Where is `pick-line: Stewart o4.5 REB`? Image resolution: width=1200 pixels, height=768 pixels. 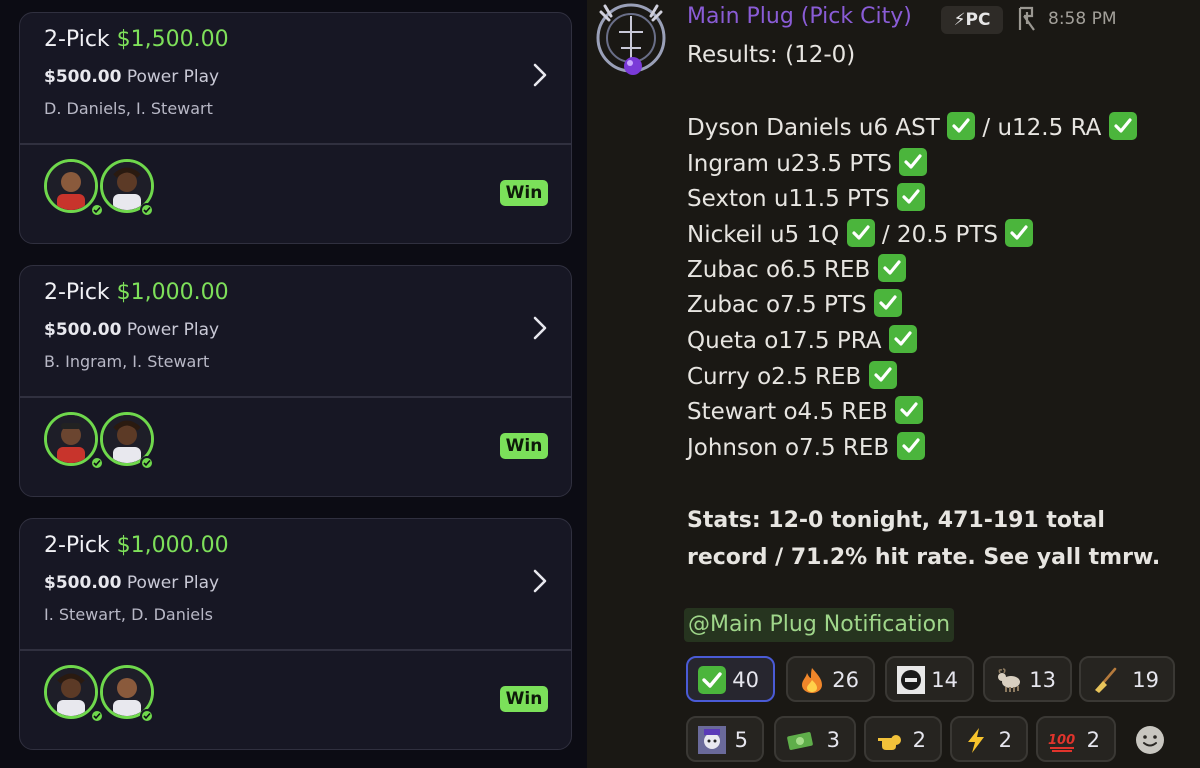 pick-line: Stewart o4.5 REB is located at coordinates (805, 410).